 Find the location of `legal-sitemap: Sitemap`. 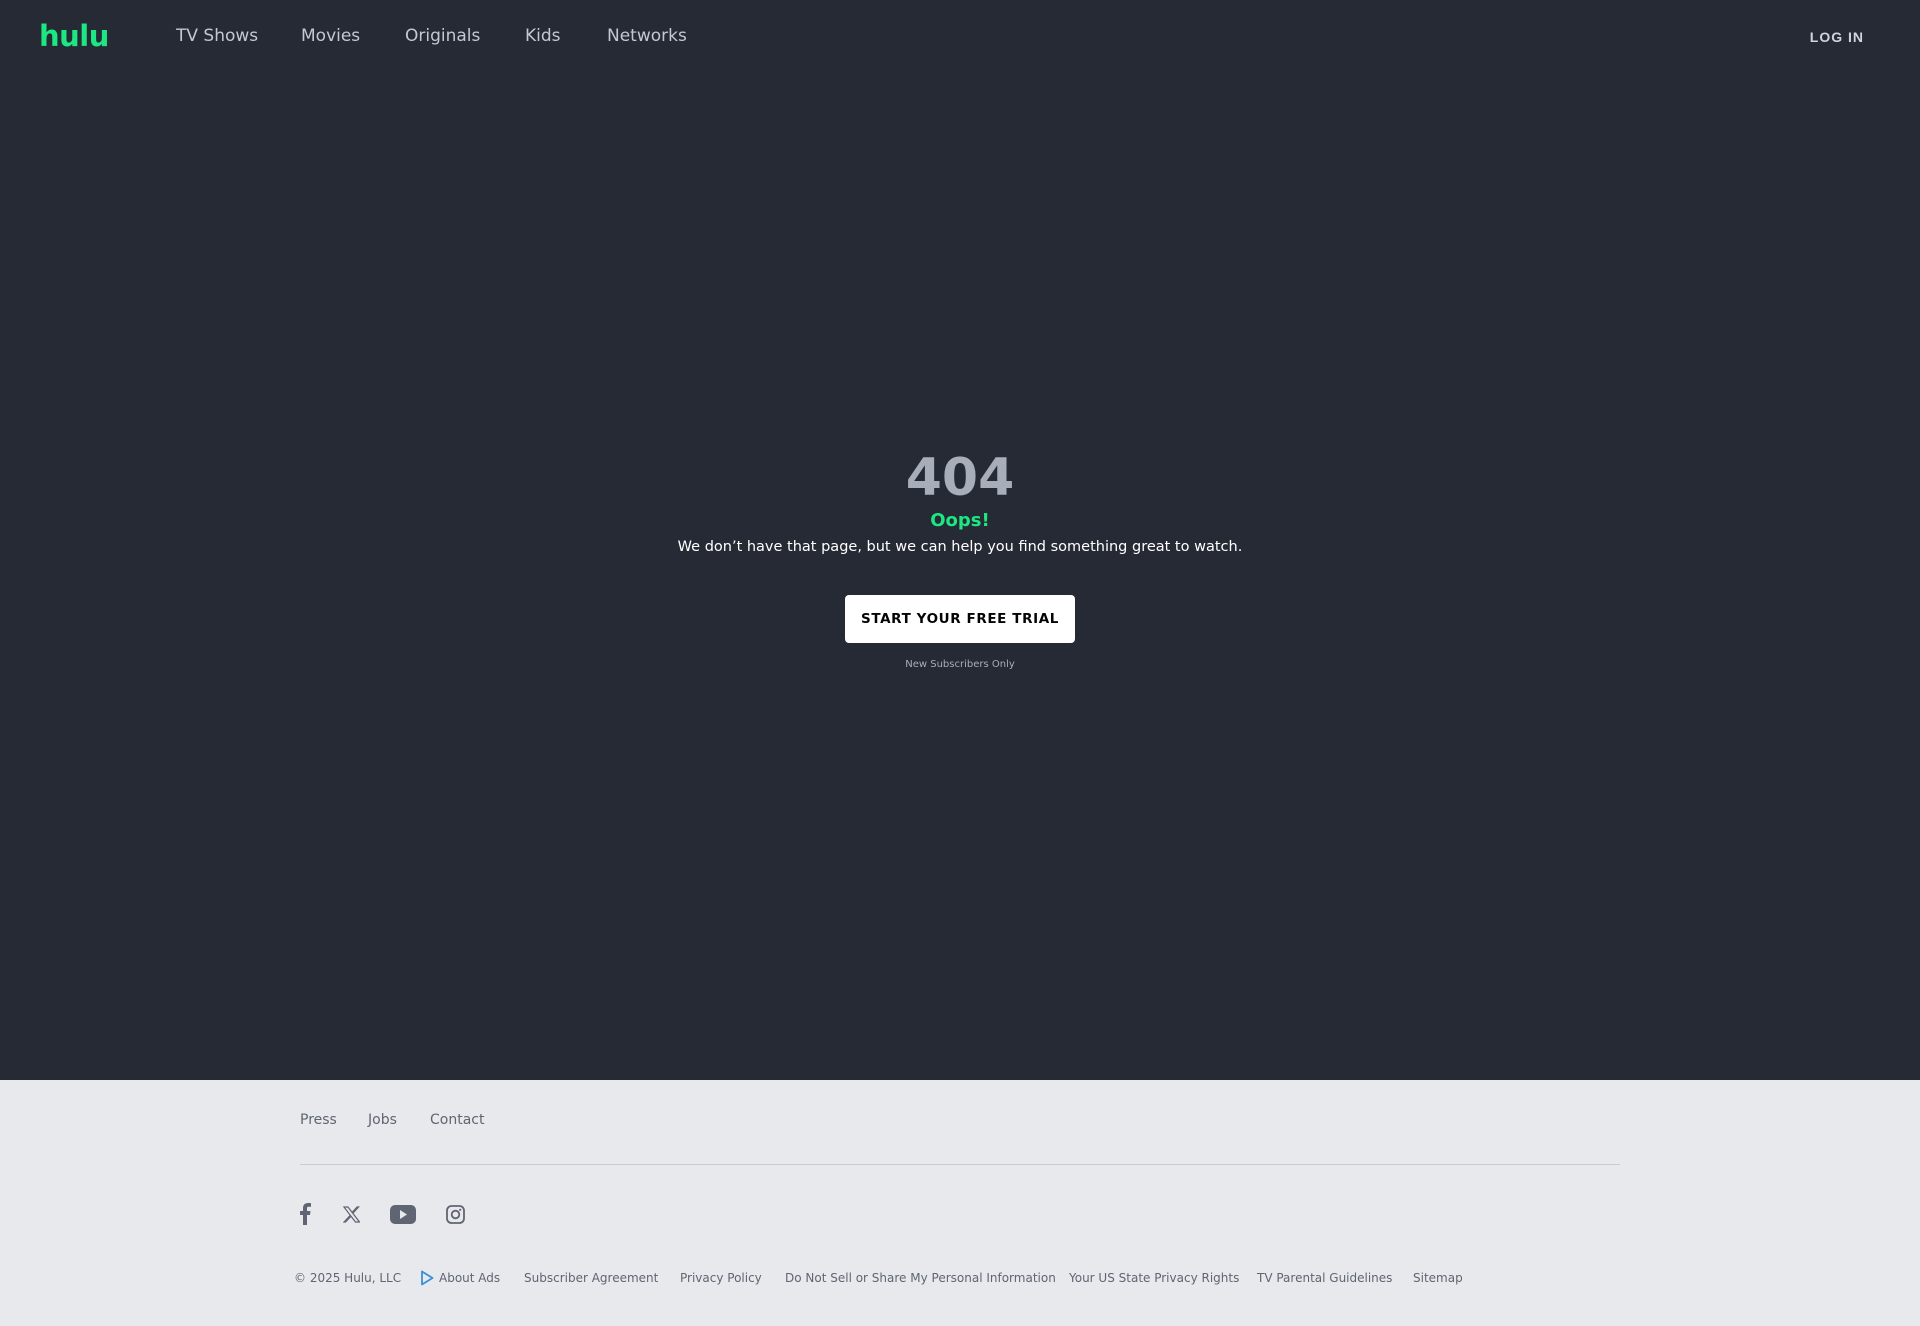

legal-sitemap: Sitemap is located at coordinates (1438, 1278).